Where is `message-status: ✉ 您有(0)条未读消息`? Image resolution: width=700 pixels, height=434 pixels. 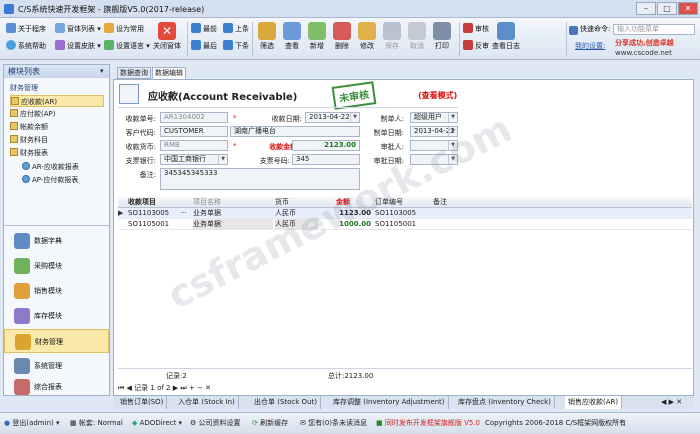 message-status: ✉ 您有(0)条未读消息 is located at coordinates (333, 423).